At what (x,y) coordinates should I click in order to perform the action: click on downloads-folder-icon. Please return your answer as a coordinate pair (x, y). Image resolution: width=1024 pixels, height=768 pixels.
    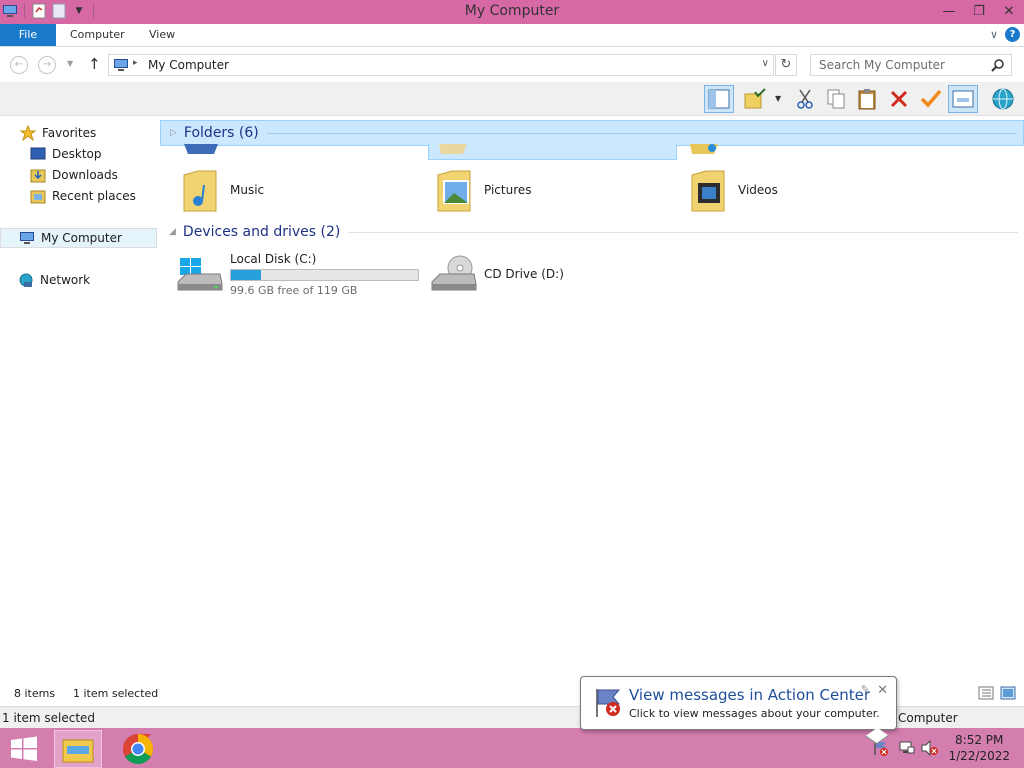
    Looking at the image, I should click on (38, 175).